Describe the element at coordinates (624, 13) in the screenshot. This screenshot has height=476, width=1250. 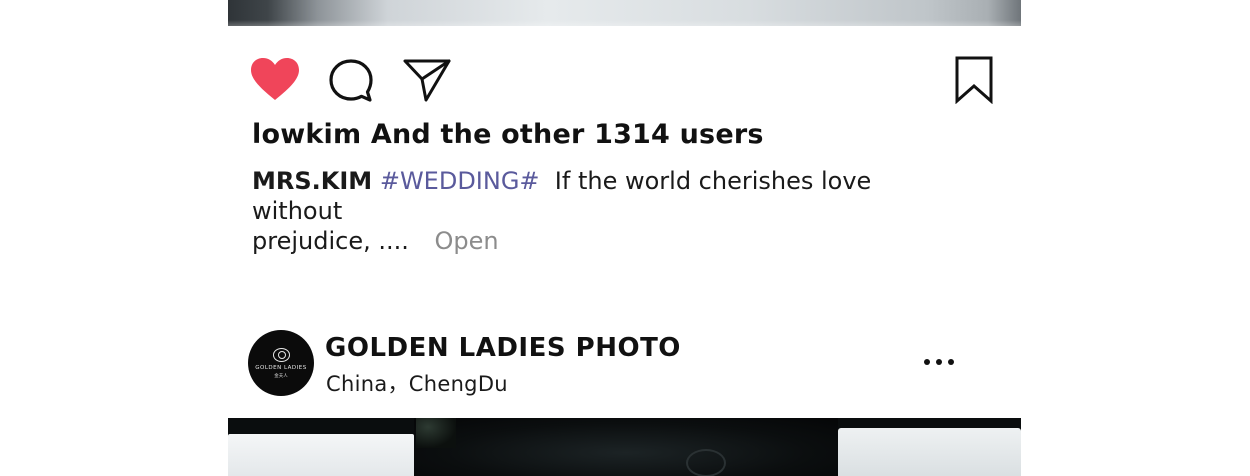
I see `post-image-previous` at that location.